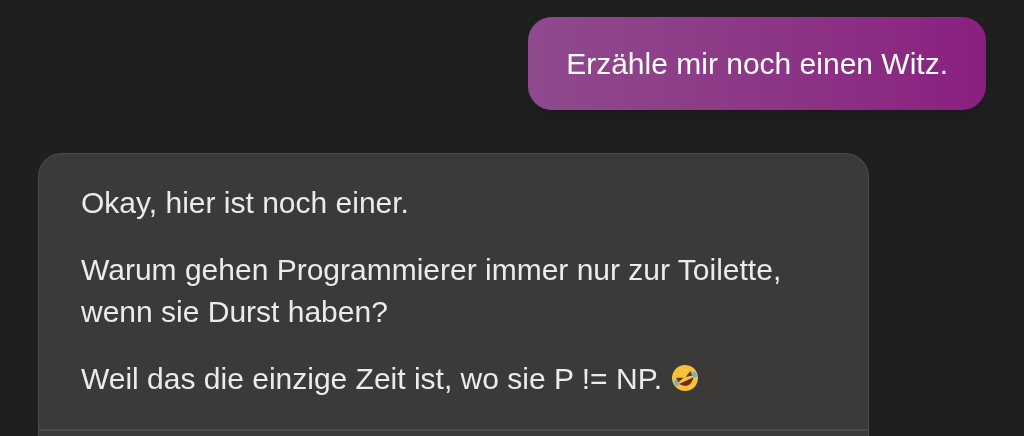  I want to click on message-paragraph: Warum gehen Programmierer immer nur zur Toilette, wenn sie Durst haben?, so click(432, 291).